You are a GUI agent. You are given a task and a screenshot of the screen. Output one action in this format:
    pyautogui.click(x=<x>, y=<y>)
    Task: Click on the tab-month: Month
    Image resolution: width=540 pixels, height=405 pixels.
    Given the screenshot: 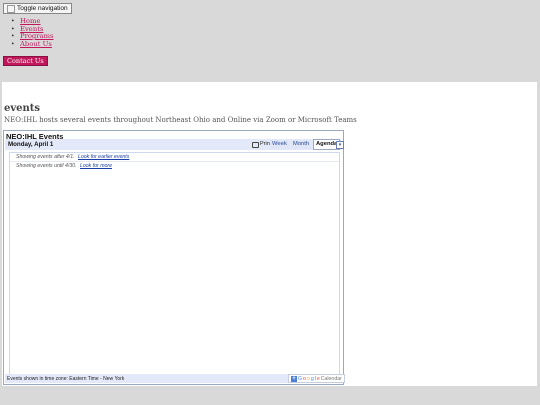 What is the action you would take?
    pyautogui.click(x=301, y=144)
    